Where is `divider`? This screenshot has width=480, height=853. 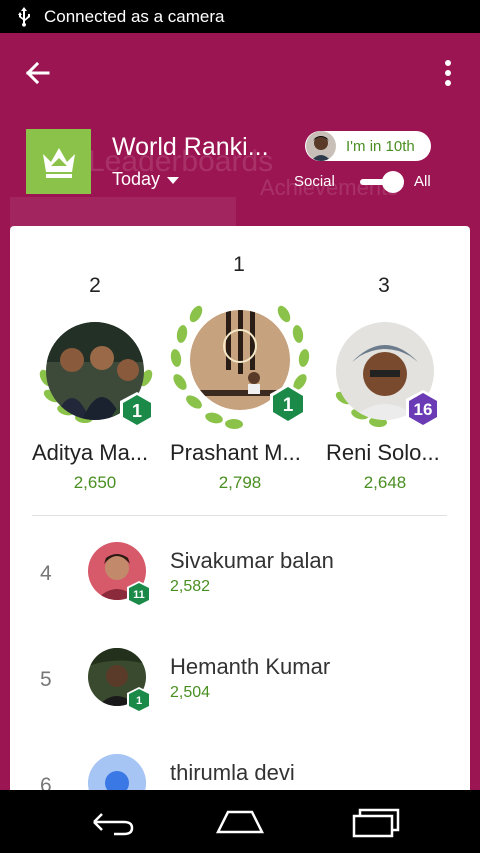 divider is located at coordinates (239, 515).